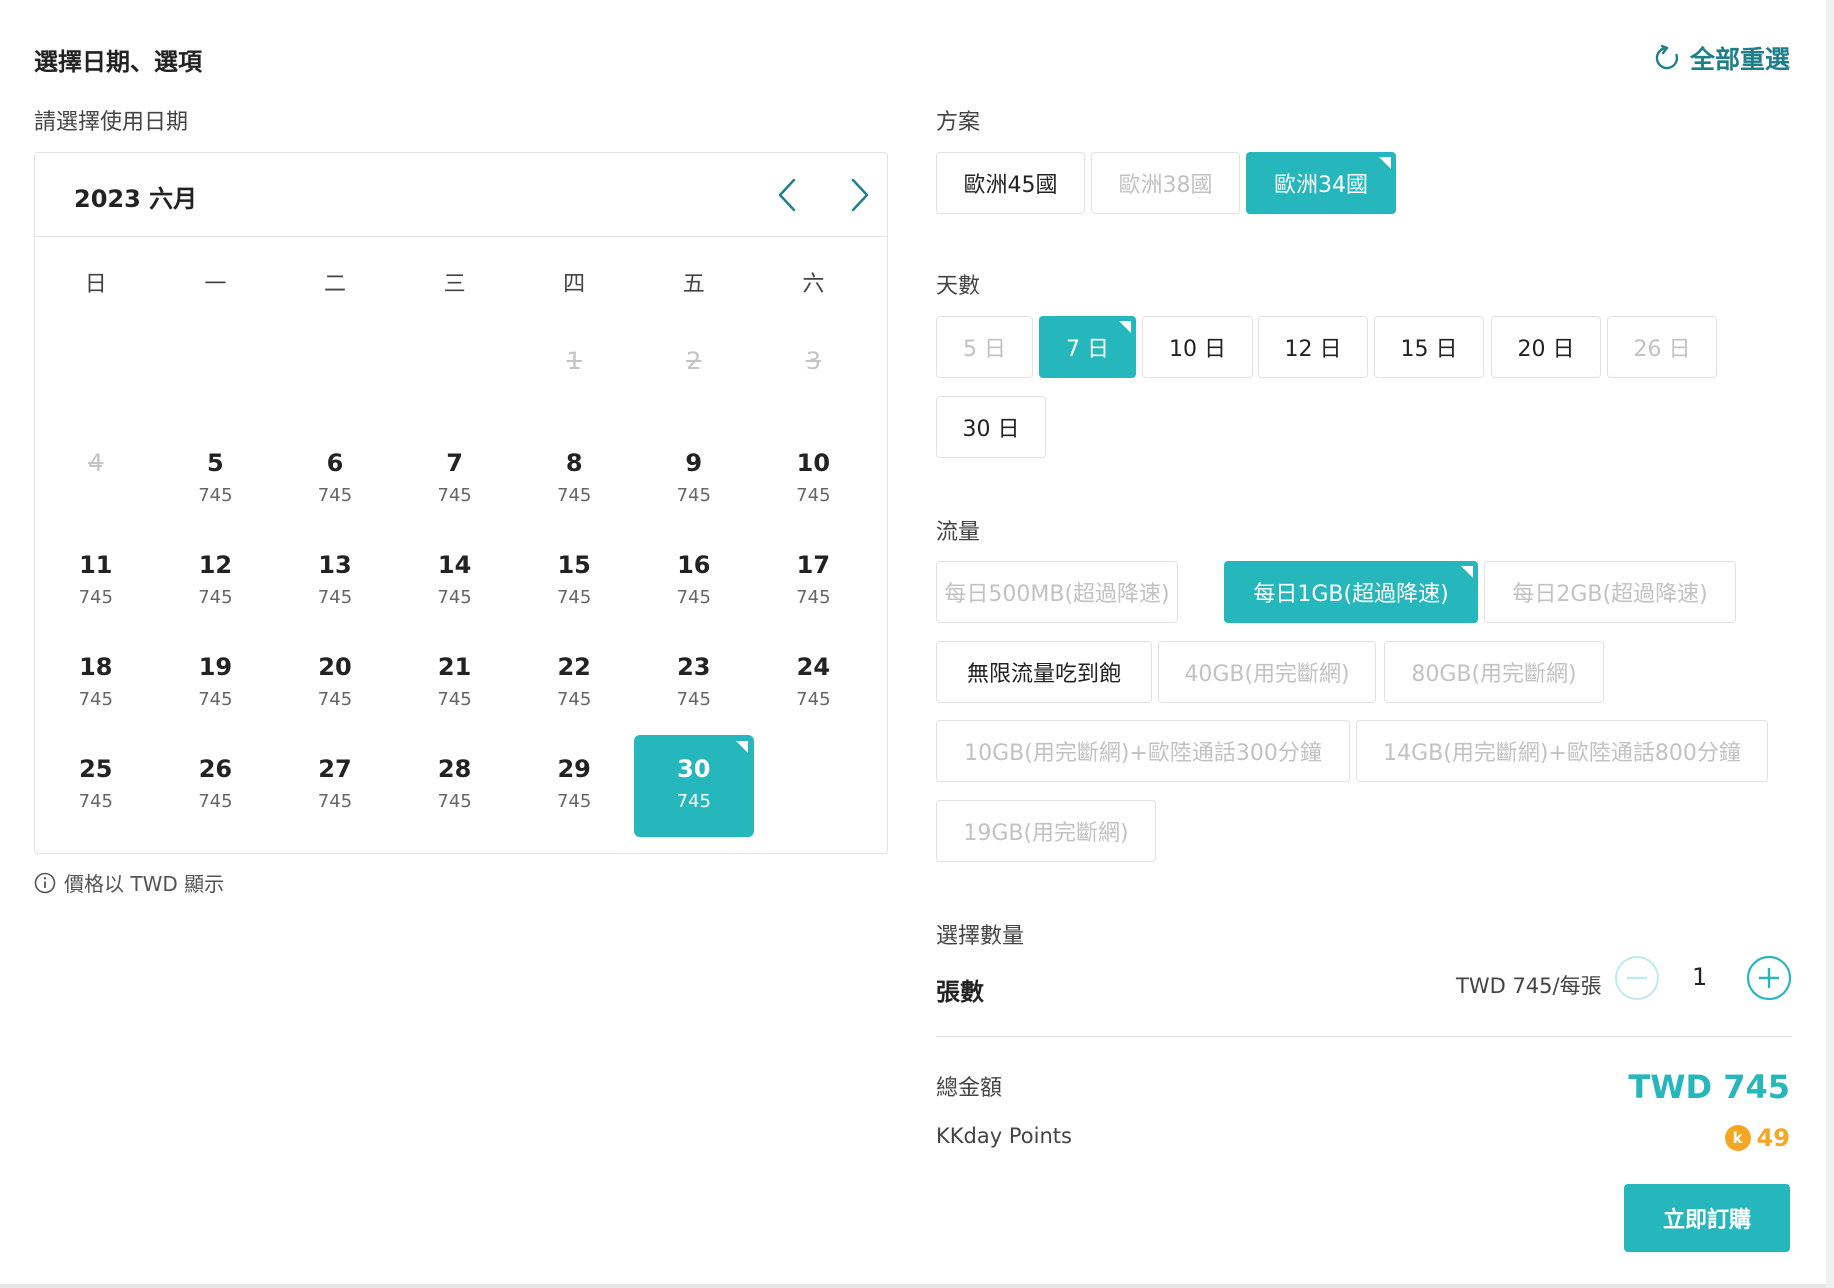 The width and height of the screenshot is (1834, 1288). I want to click on calendar-day: 11 745, so click(96, 582).